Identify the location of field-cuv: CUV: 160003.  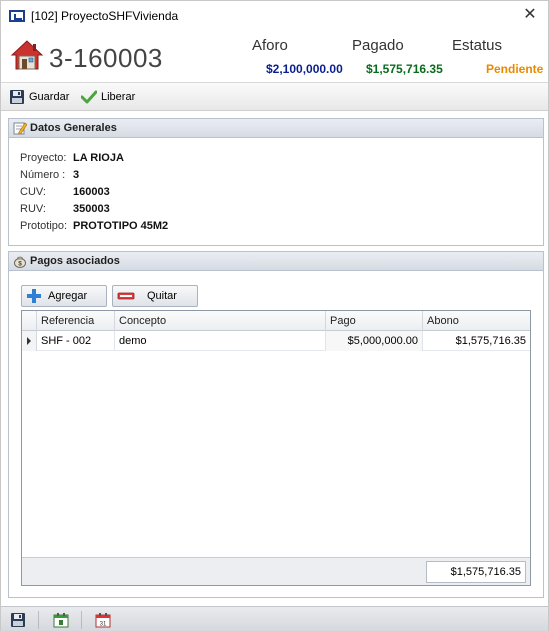
(65, 192).